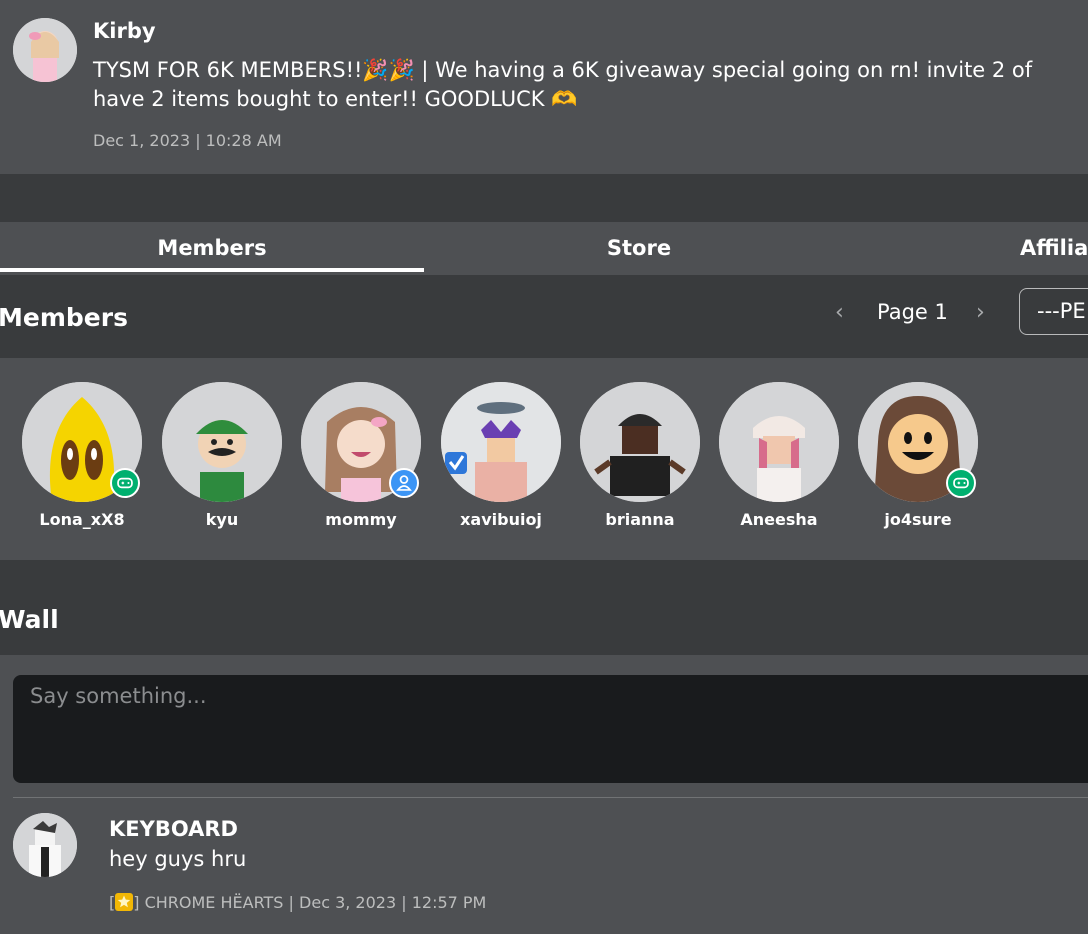 The image size is (1088, 934). Describe the element at coordinates (980, 312) in the screenshot. I see `chevron-right-icon: ›` at that location.